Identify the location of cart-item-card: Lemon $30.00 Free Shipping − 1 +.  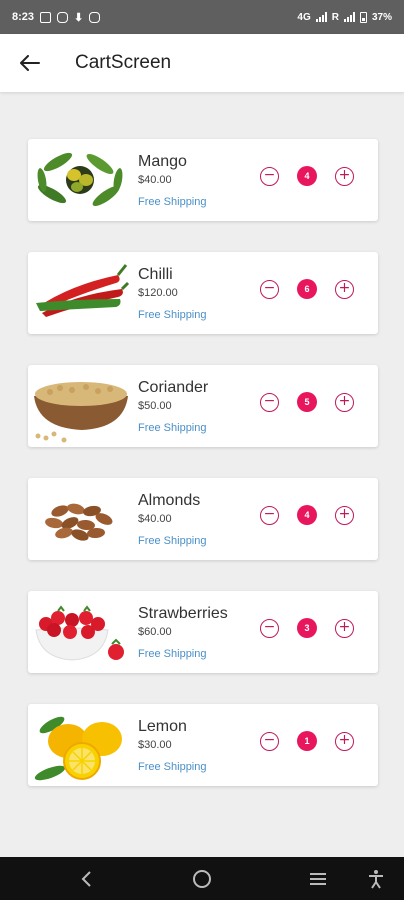
(203, 745).